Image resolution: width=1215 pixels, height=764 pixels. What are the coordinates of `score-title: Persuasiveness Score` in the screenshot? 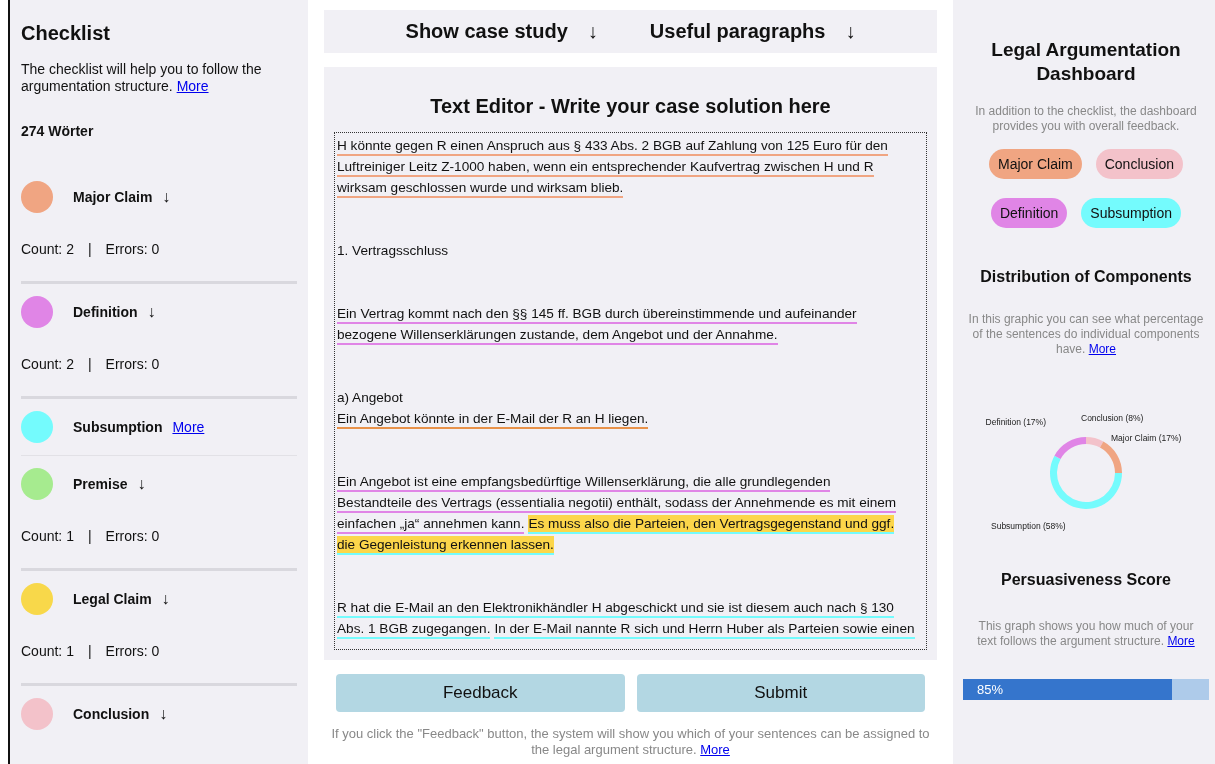 It's located at (1086, 580).